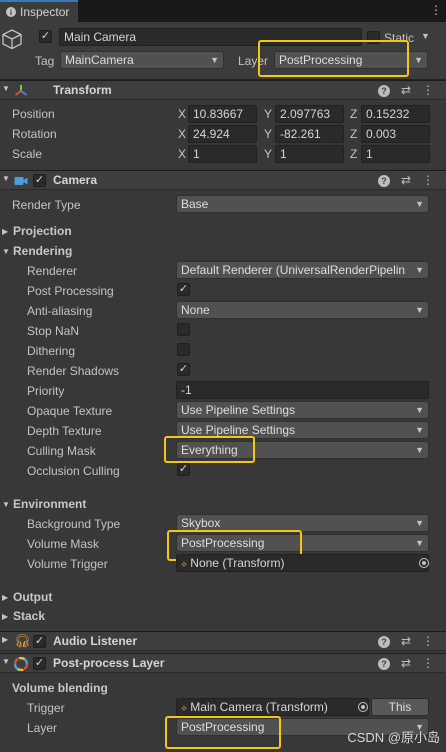  What do you see at coordinates (302, 204) in the screenshot?
I see `render-type-dropdown: Base ▼` at bounding box center [302, 204].